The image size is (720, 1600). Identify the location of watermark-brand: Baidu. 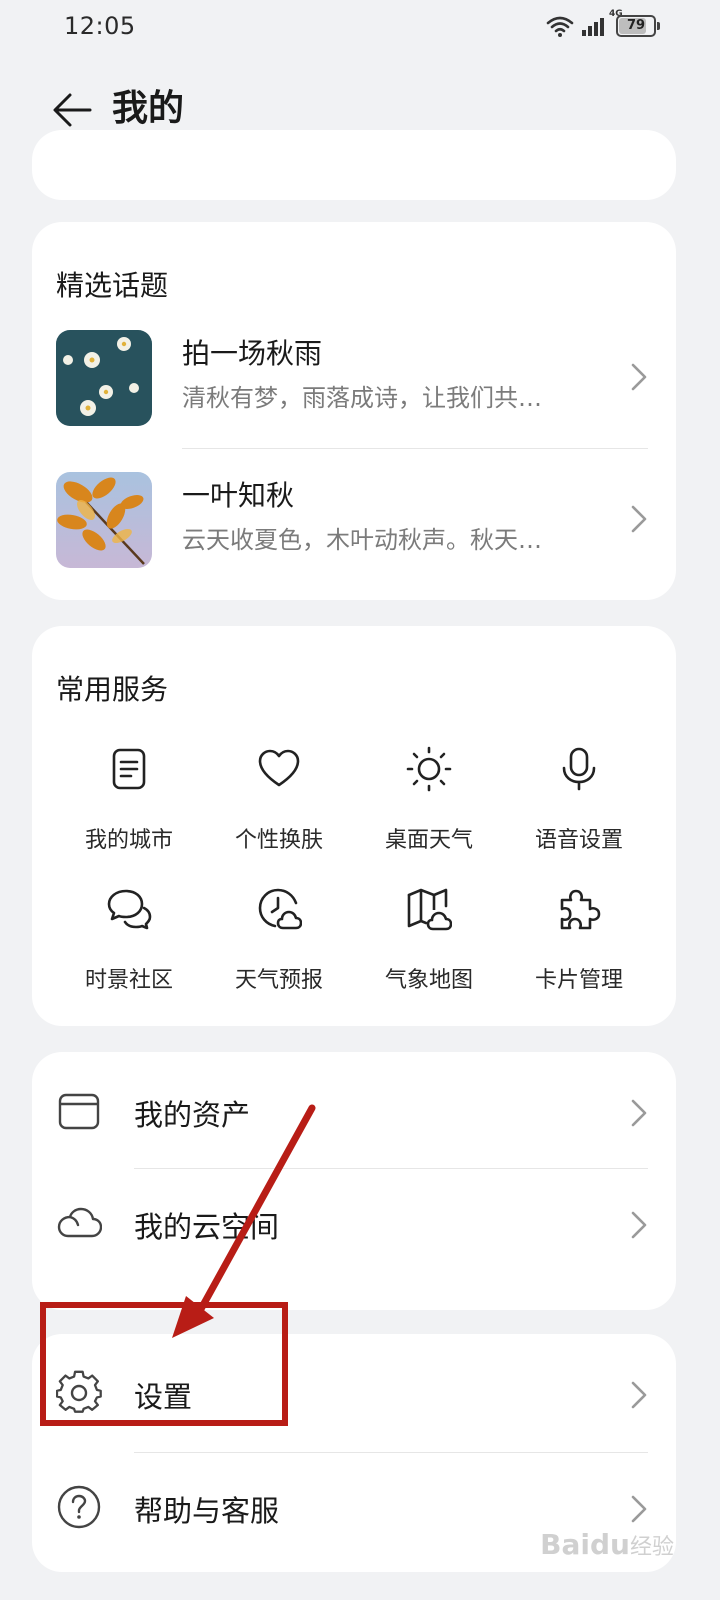
(585, 1544).